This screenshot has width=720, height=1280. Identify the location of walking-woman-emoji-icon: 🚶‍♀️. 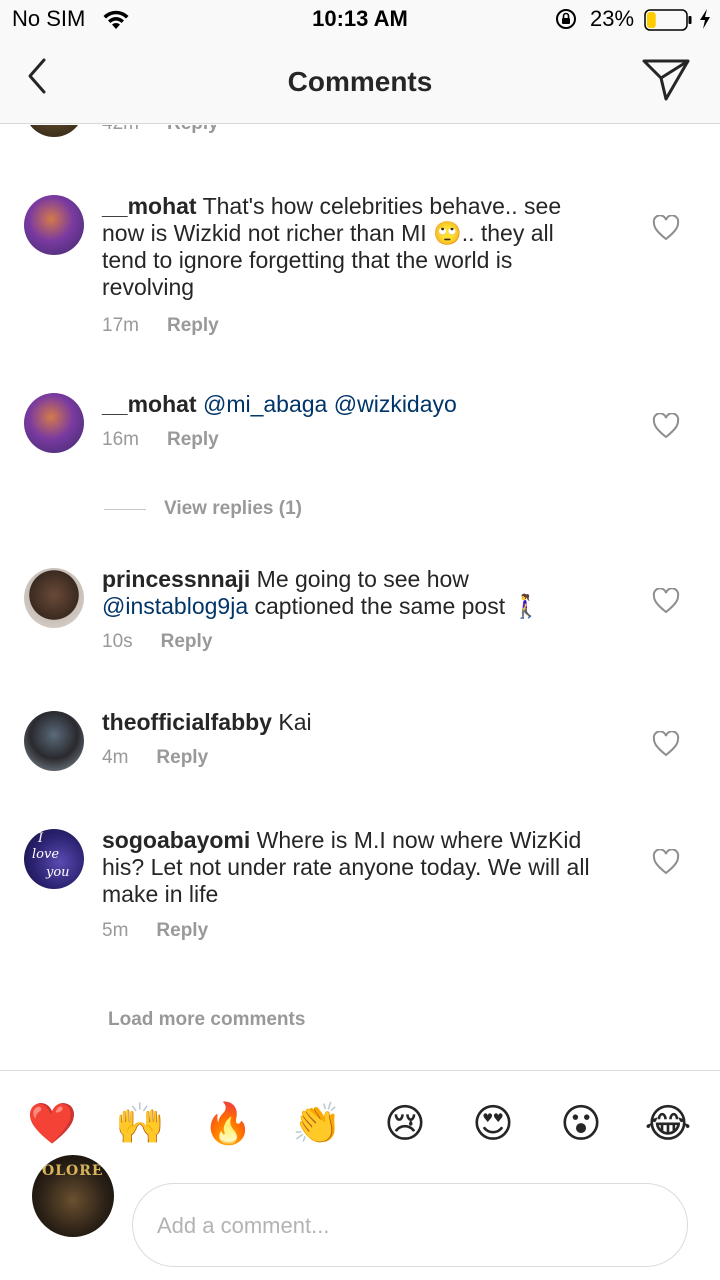
(526, 606).